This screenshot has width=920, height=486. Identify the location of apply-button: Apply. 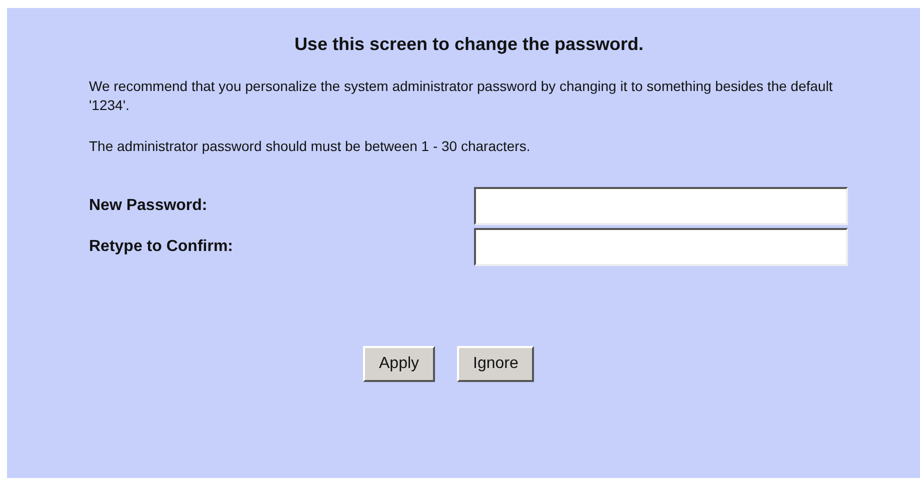
(399, 364).